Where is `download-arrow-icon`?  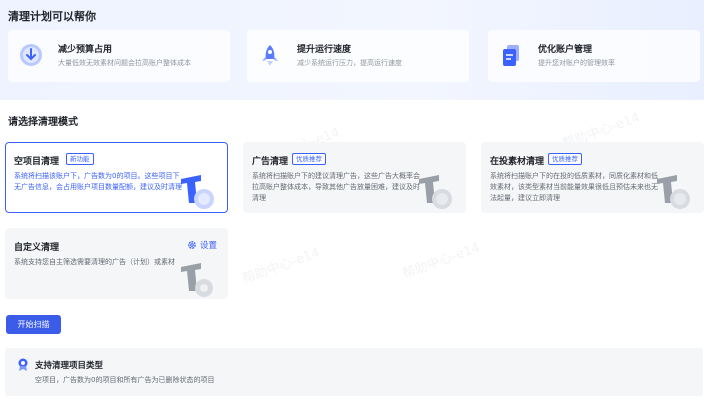
download-arrow-icon is located at coordinates (31, 55).